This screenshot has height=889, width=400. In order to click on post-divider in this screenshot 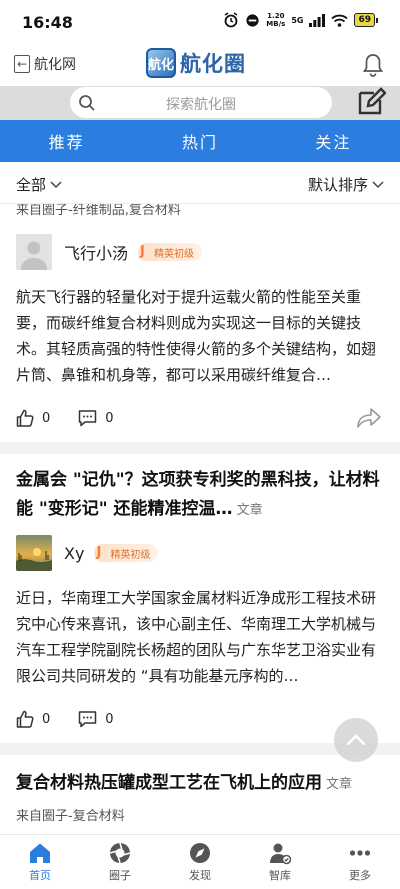, I will do `click(200, 448)`.